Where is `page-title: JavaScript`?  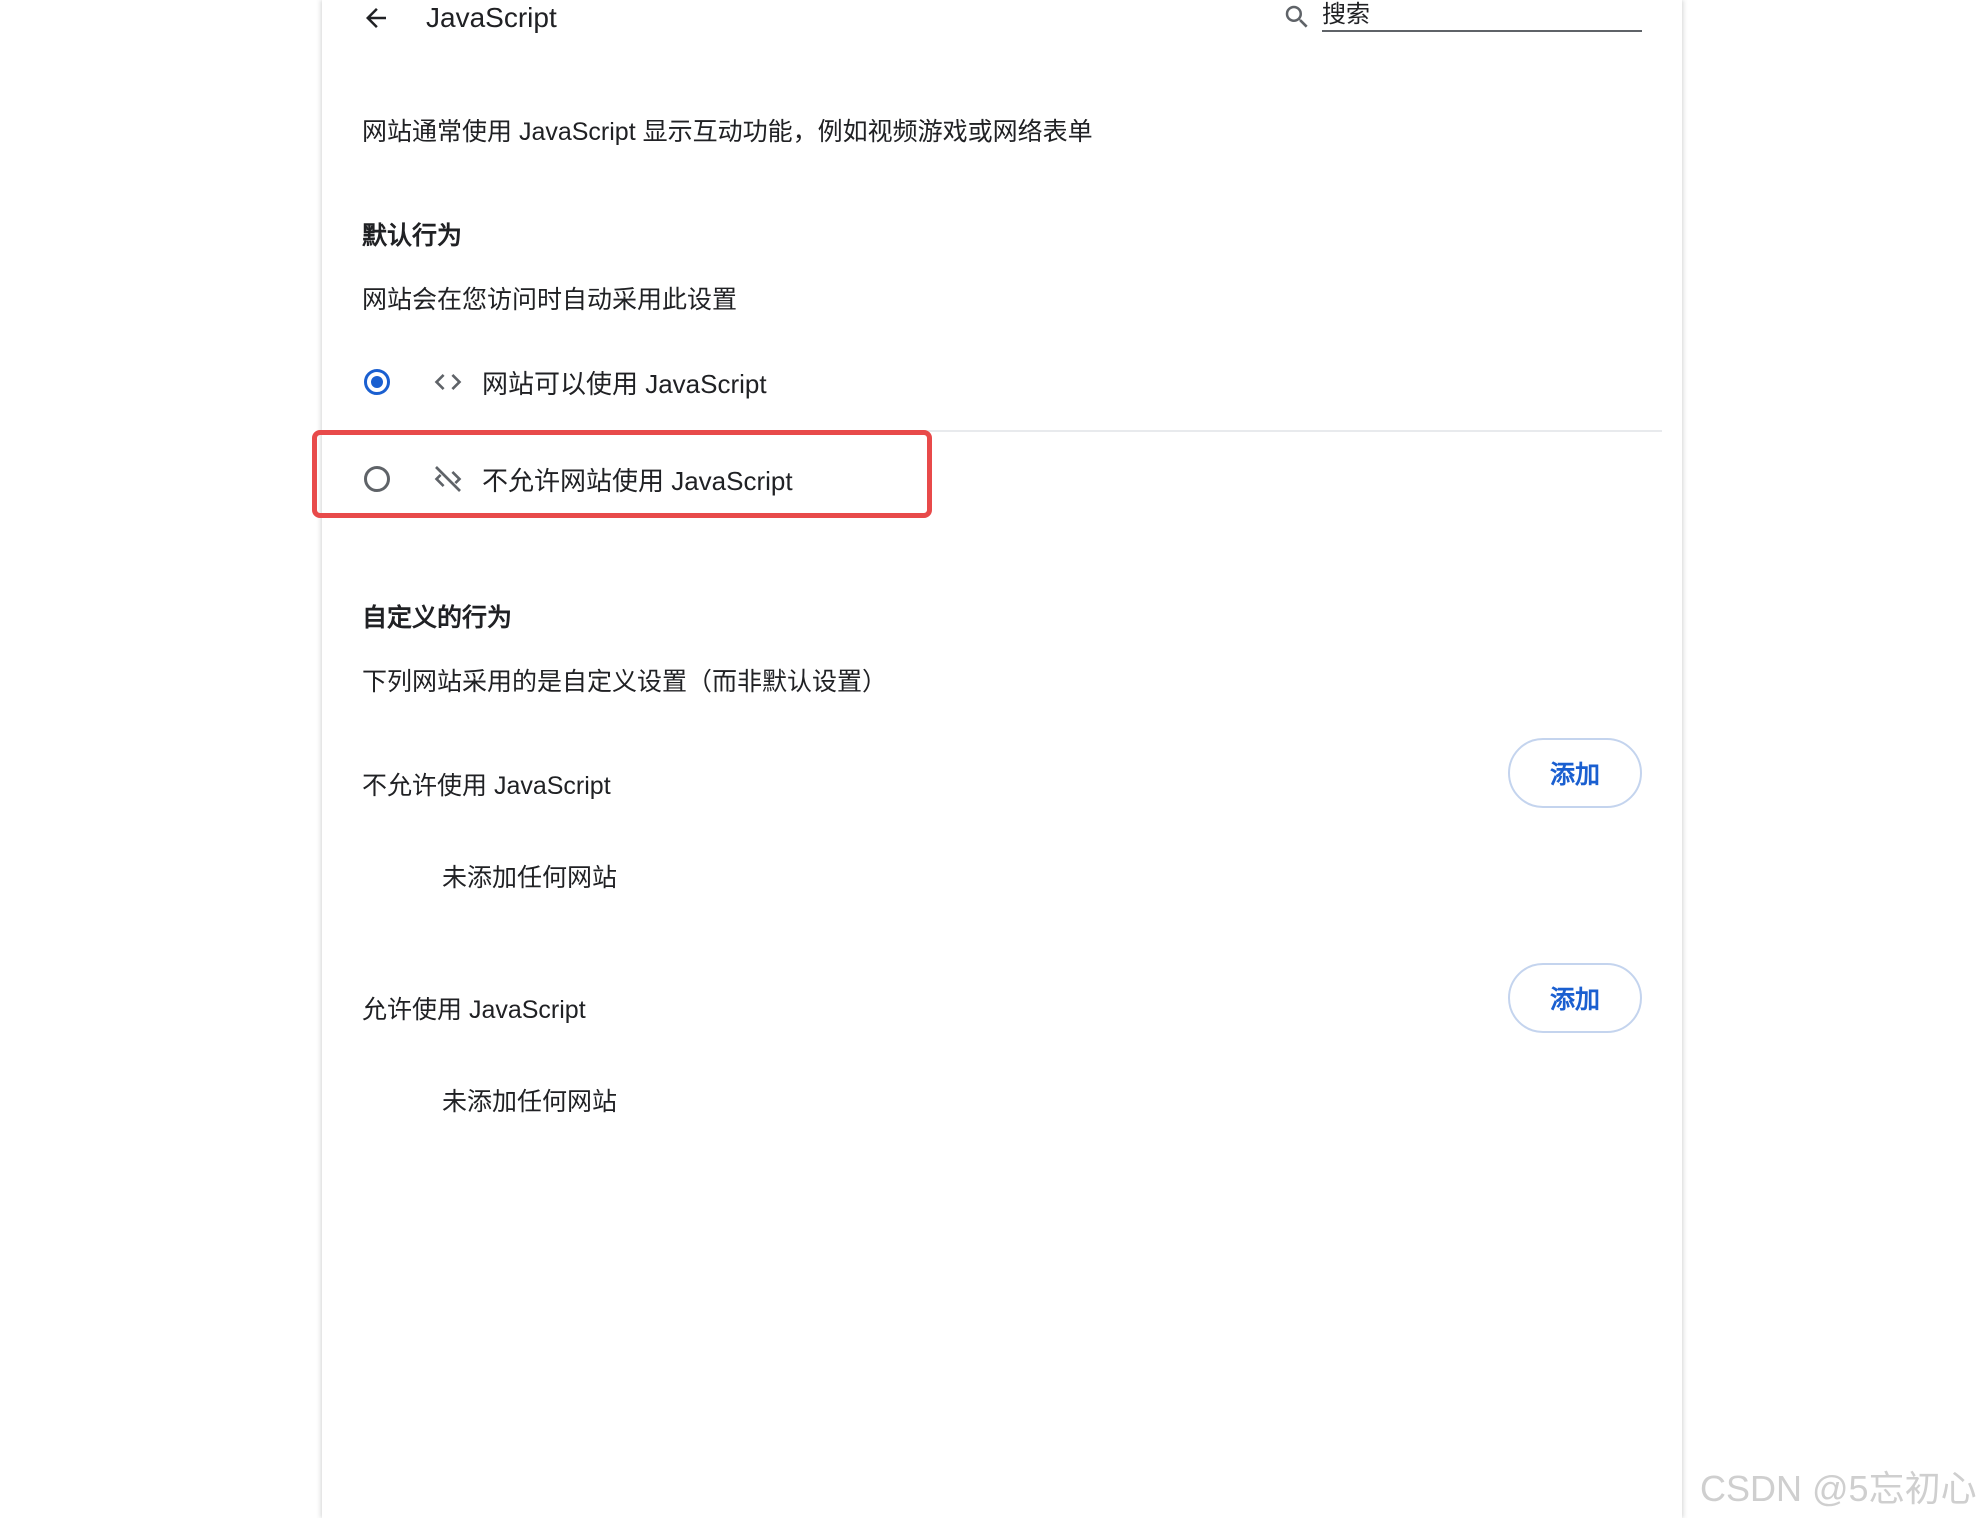
page-title: JavaScript is located at coordinates (491, 17).